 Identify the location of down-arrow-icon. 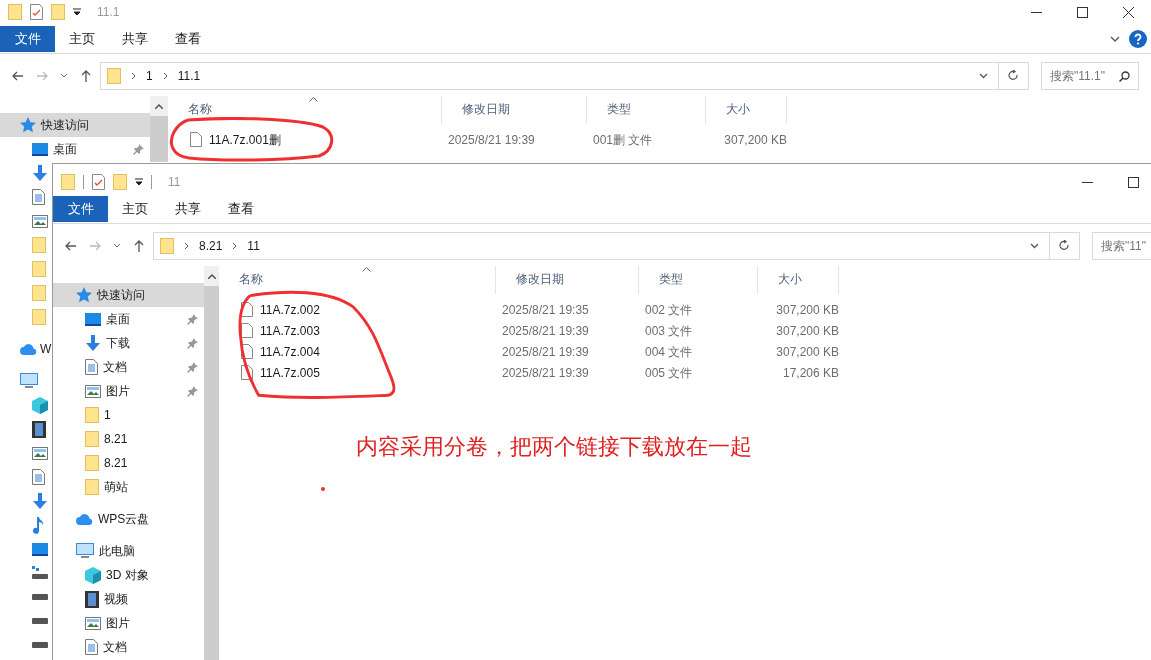
(40, 501).